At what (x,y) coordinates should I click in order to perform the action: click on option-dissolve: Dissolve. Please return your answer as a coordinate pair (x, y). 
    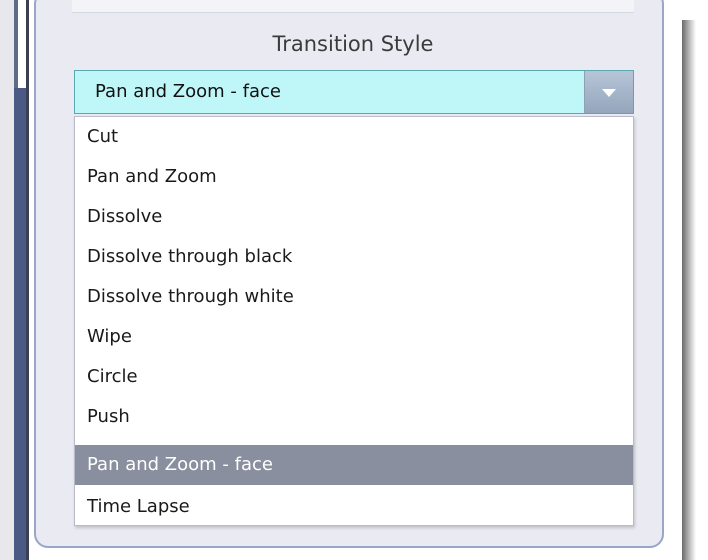
    Looking at the image, I should click on (354, 217).